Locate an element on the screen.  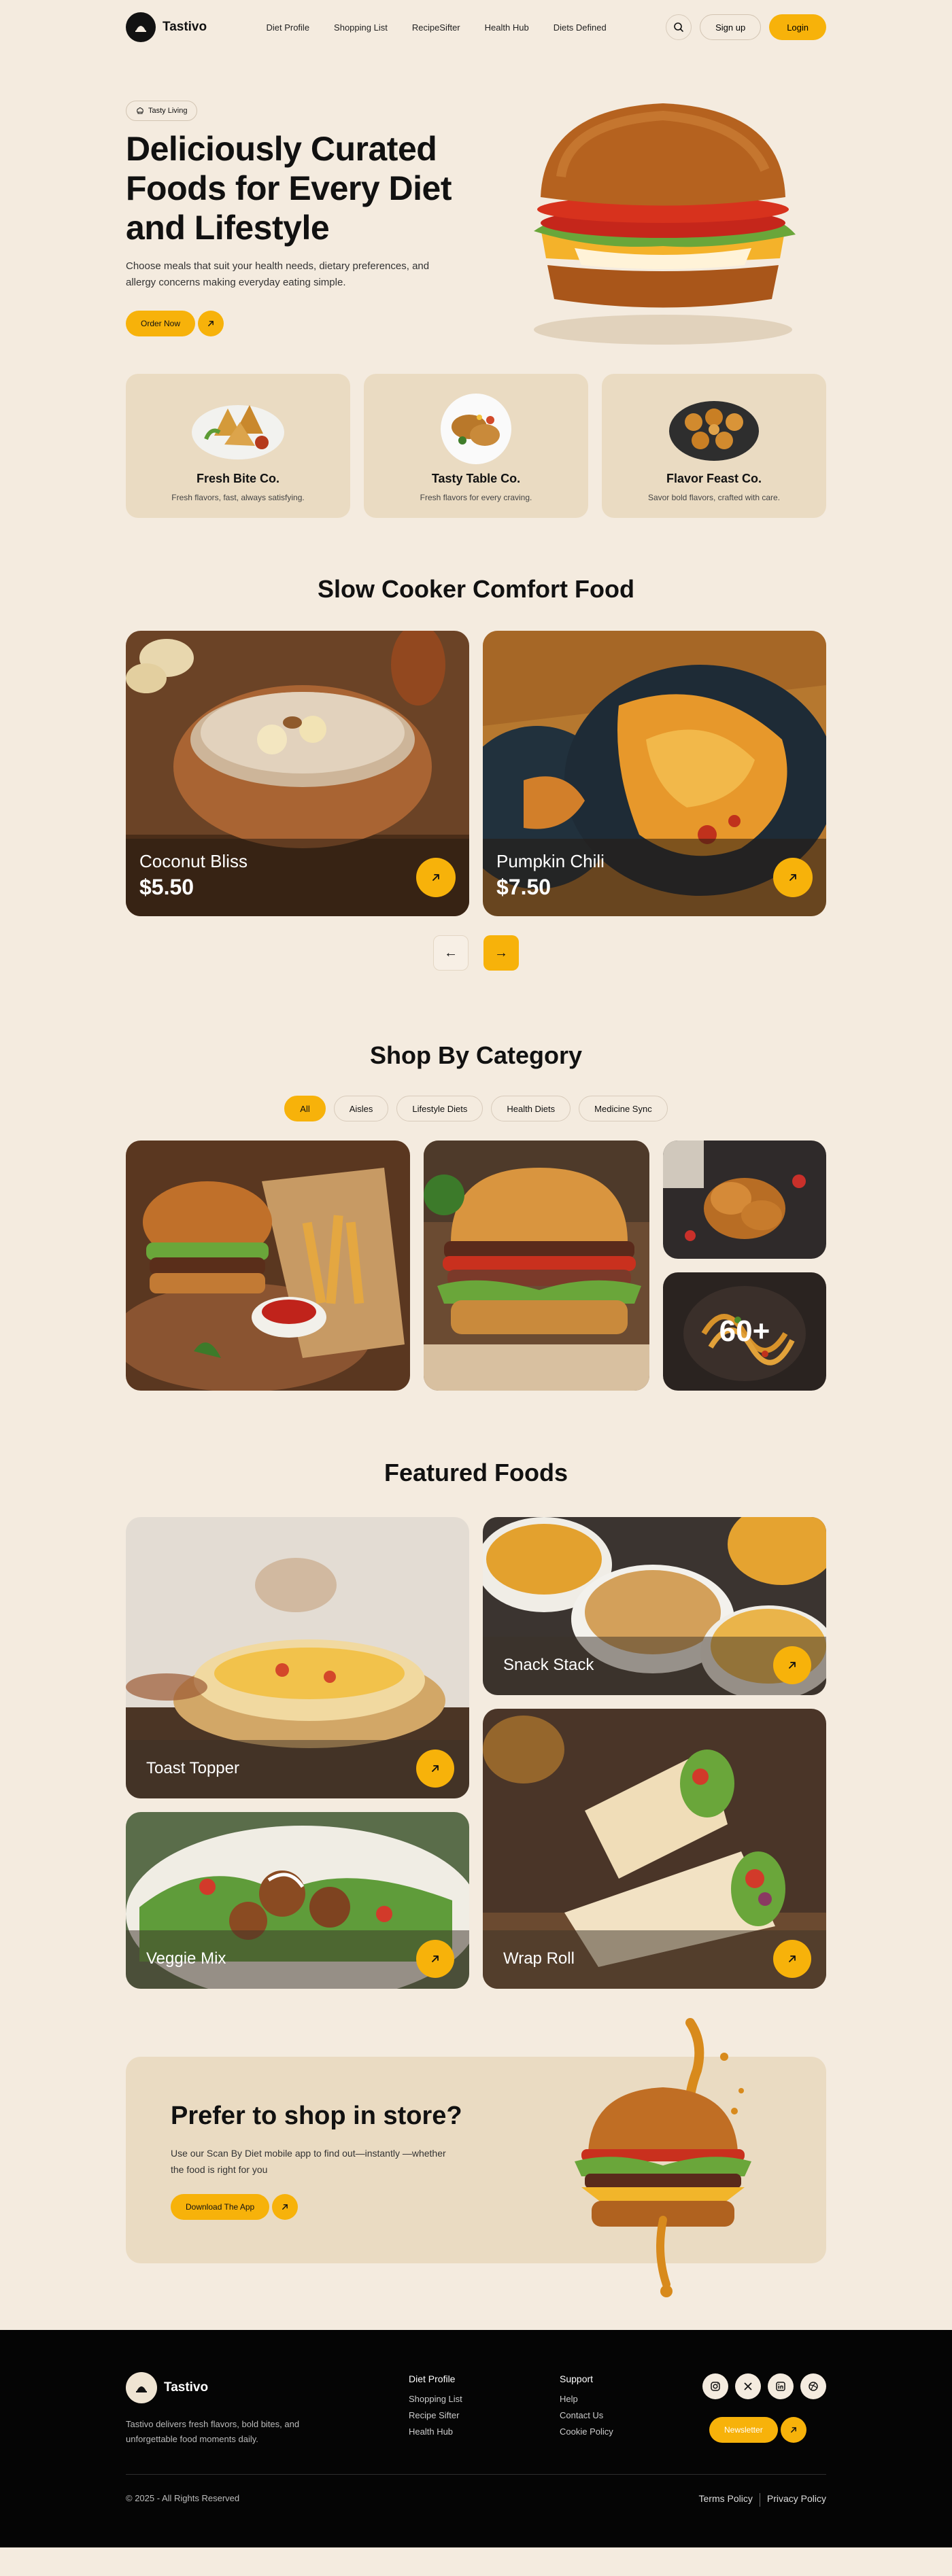
login-button: Login is located at coordinates (798, 27).